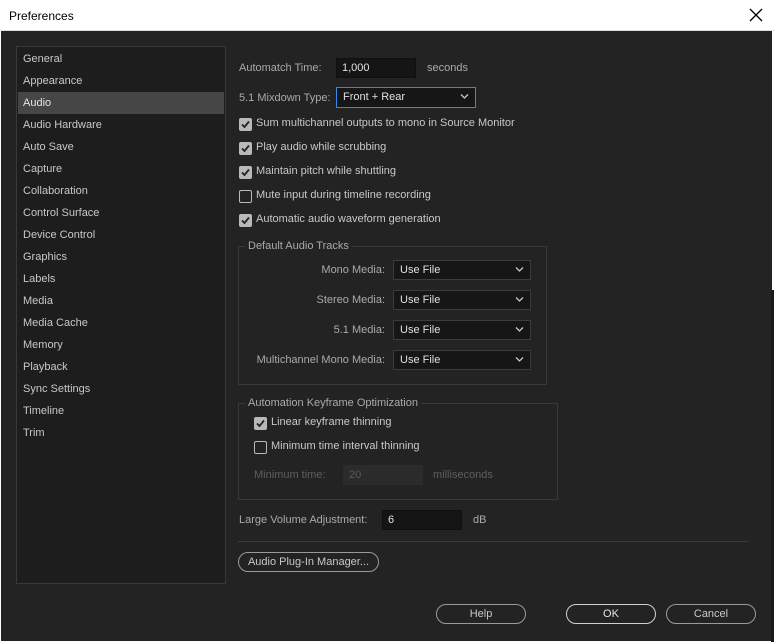  Describe the element at coordinates (462, 270) in the screenshot. I see `mono-media-dropdown: Use File` at that location.